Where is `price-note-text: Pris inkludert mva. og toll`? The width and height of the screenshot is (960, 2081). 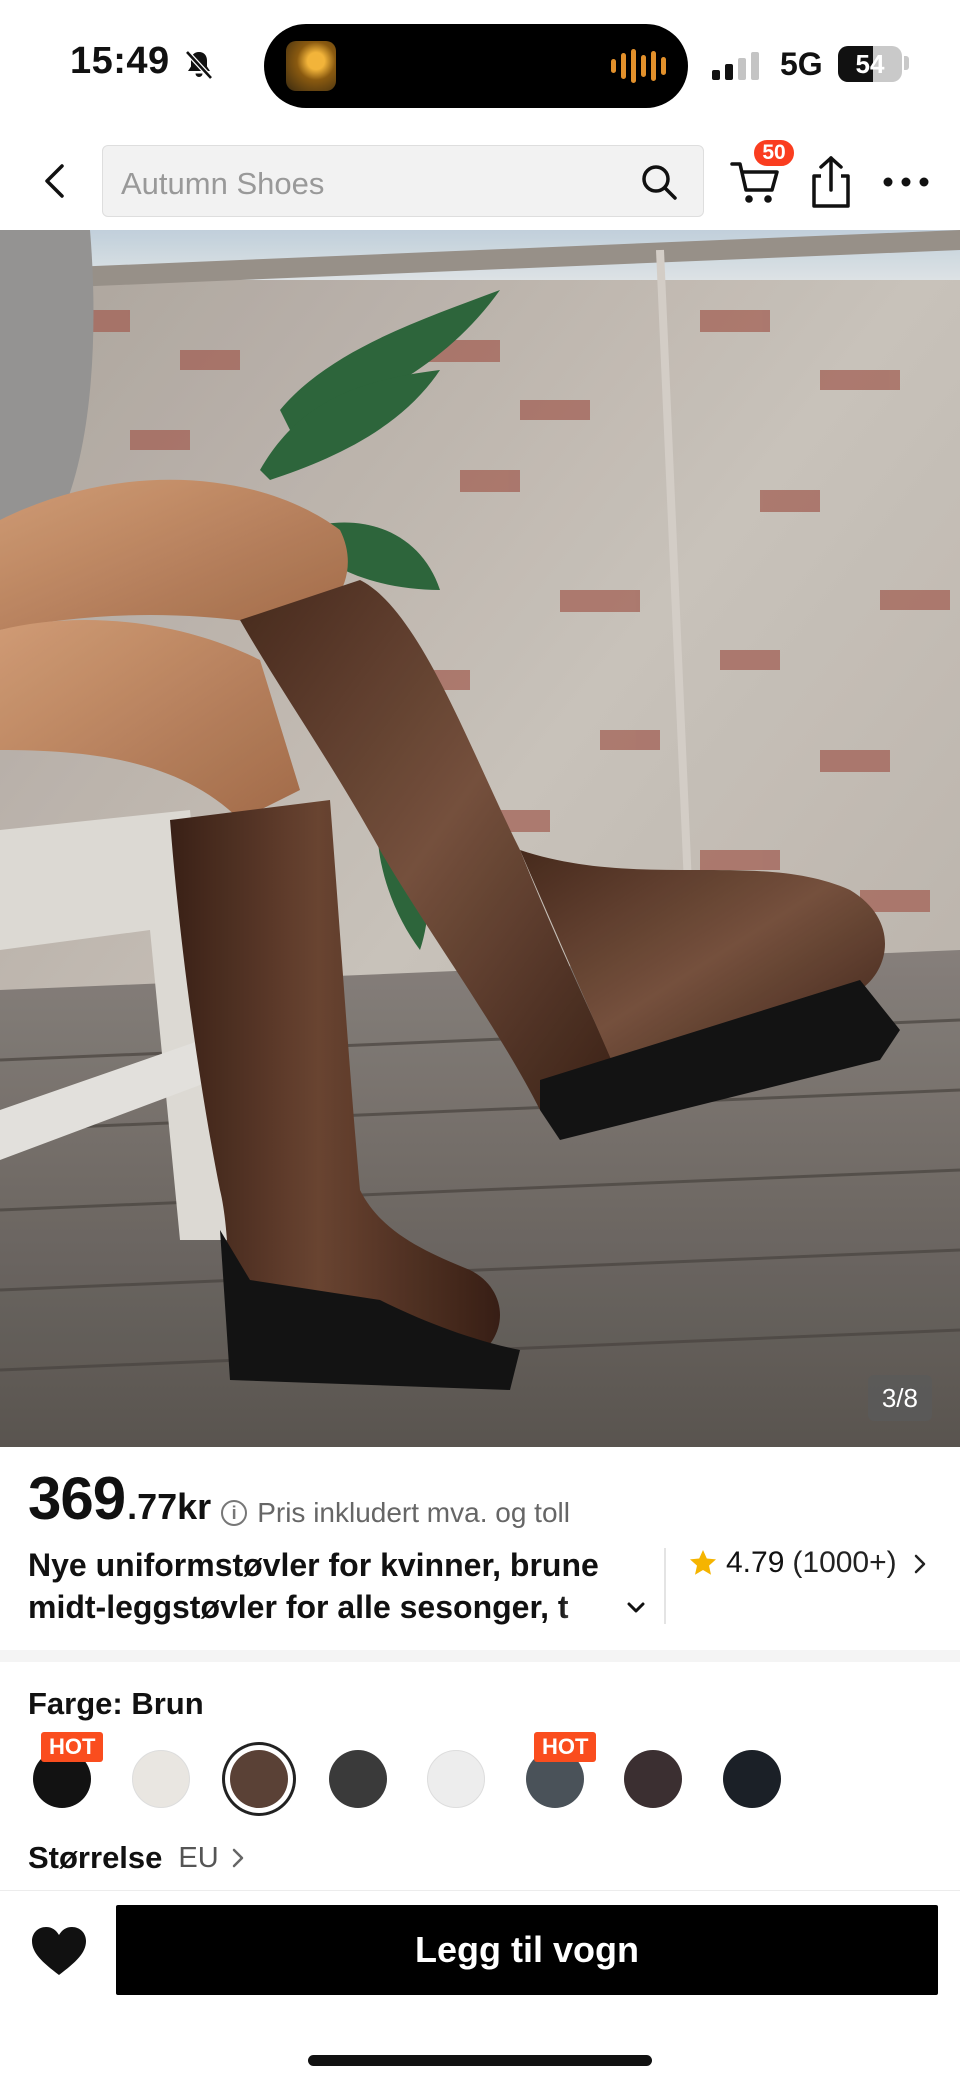
price-note-text: Pris inkludert mva. og toll is located at coordinates (413, 1512).